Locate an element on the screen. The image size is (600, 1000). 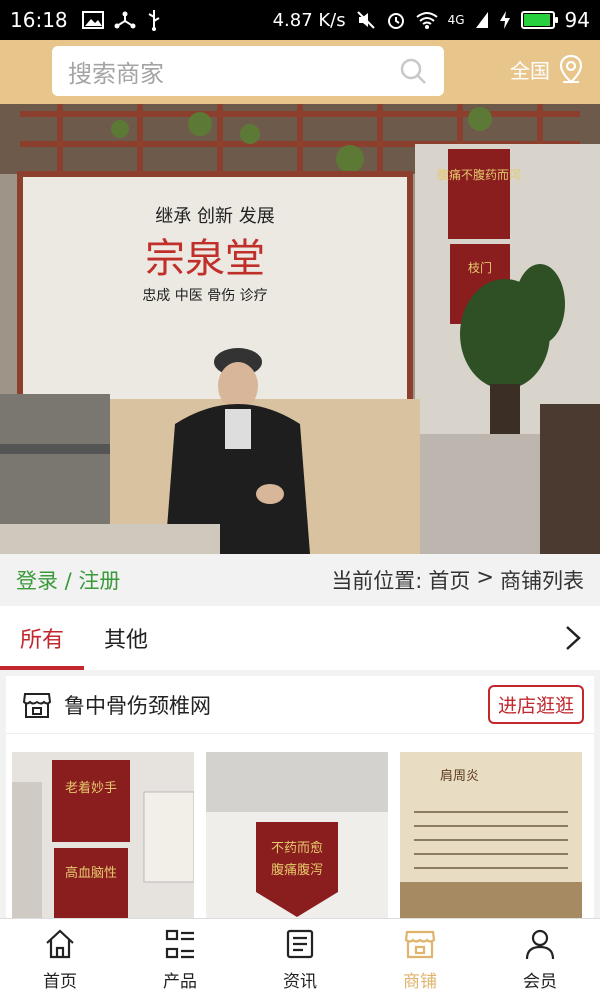
search-icon is located at coordinates (413, 71).